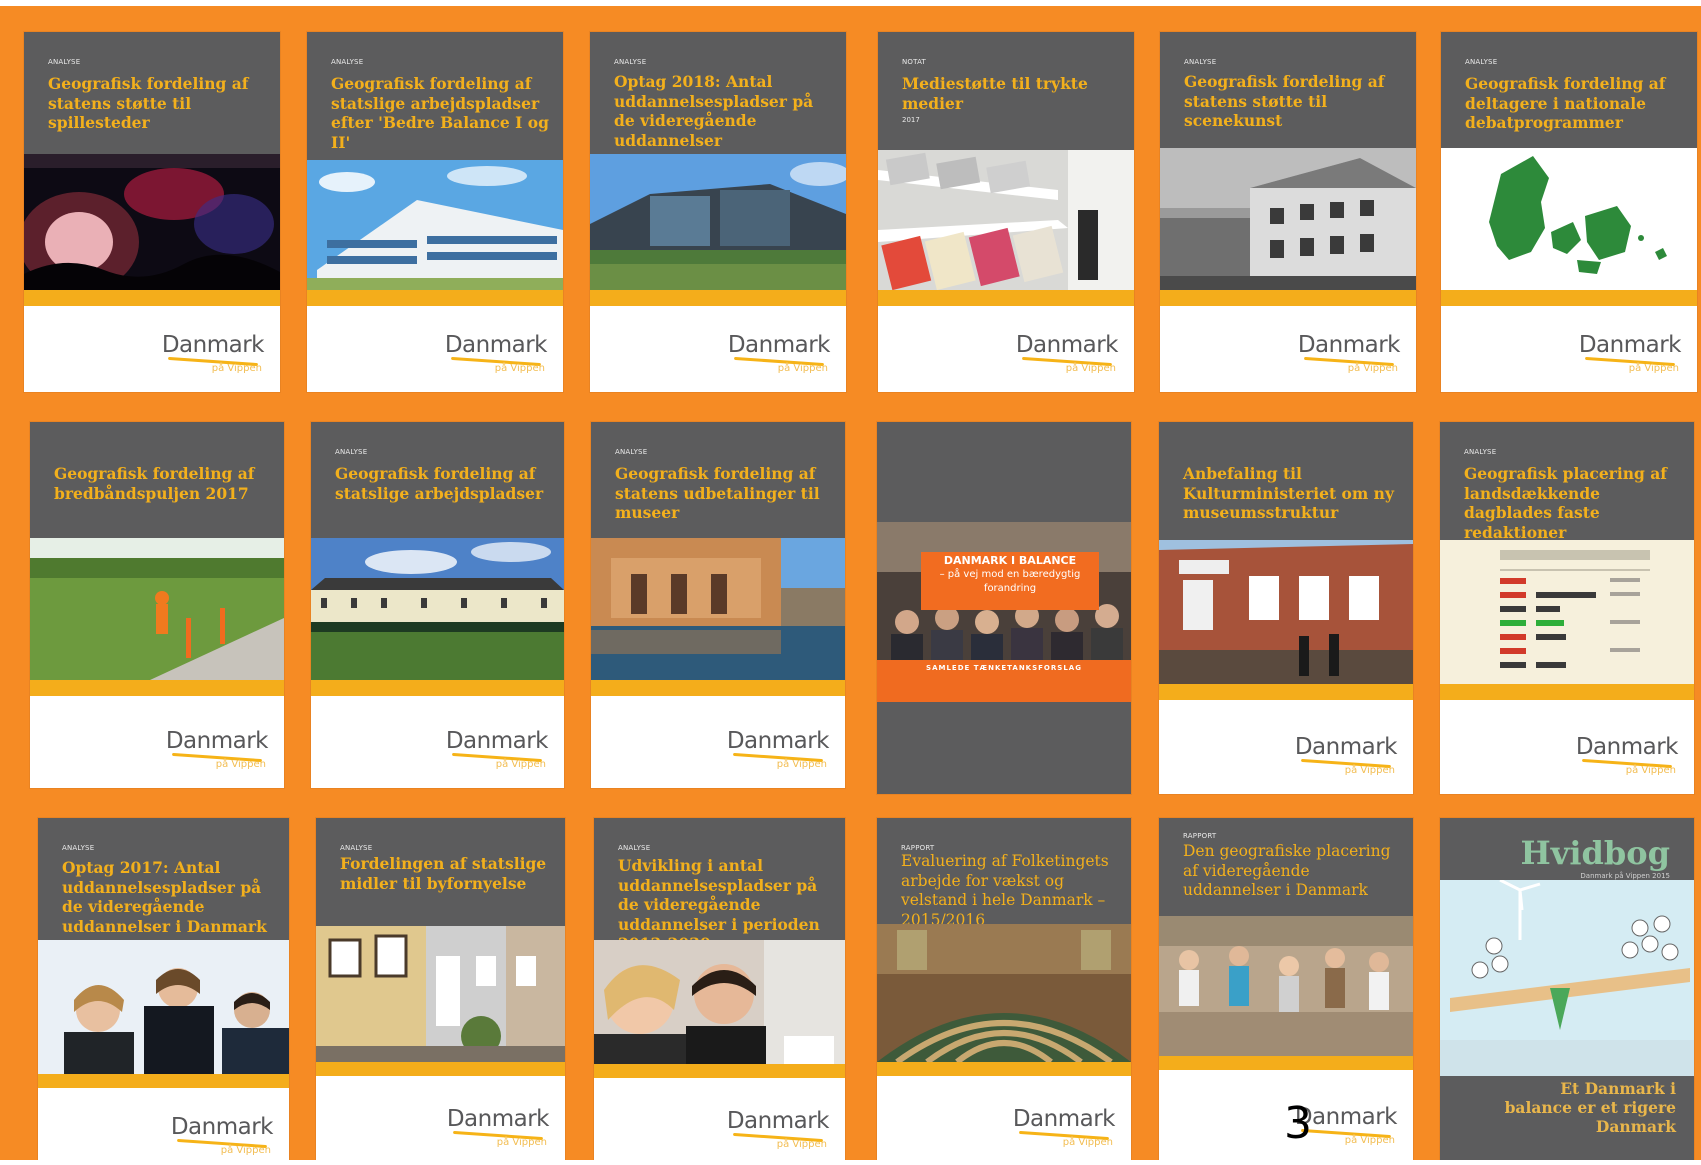  I want to click on office-building-photo, so click(435, 225).